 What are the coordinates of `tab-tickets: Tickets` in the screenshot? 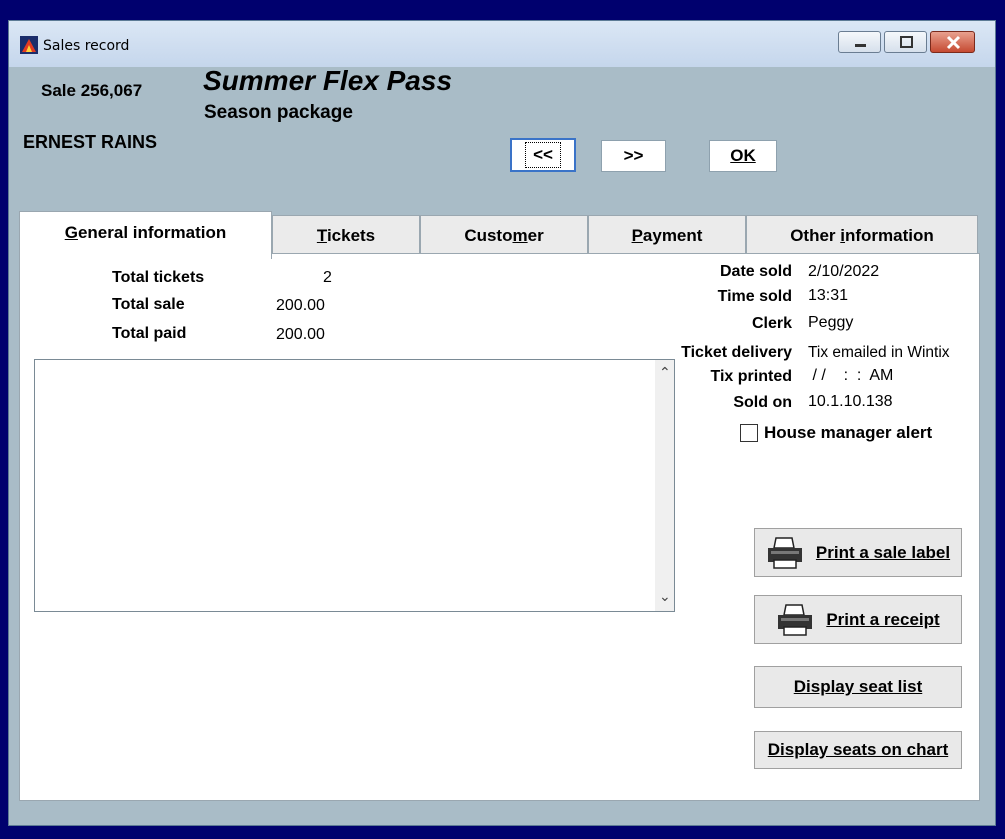 It's located at (346, 235).